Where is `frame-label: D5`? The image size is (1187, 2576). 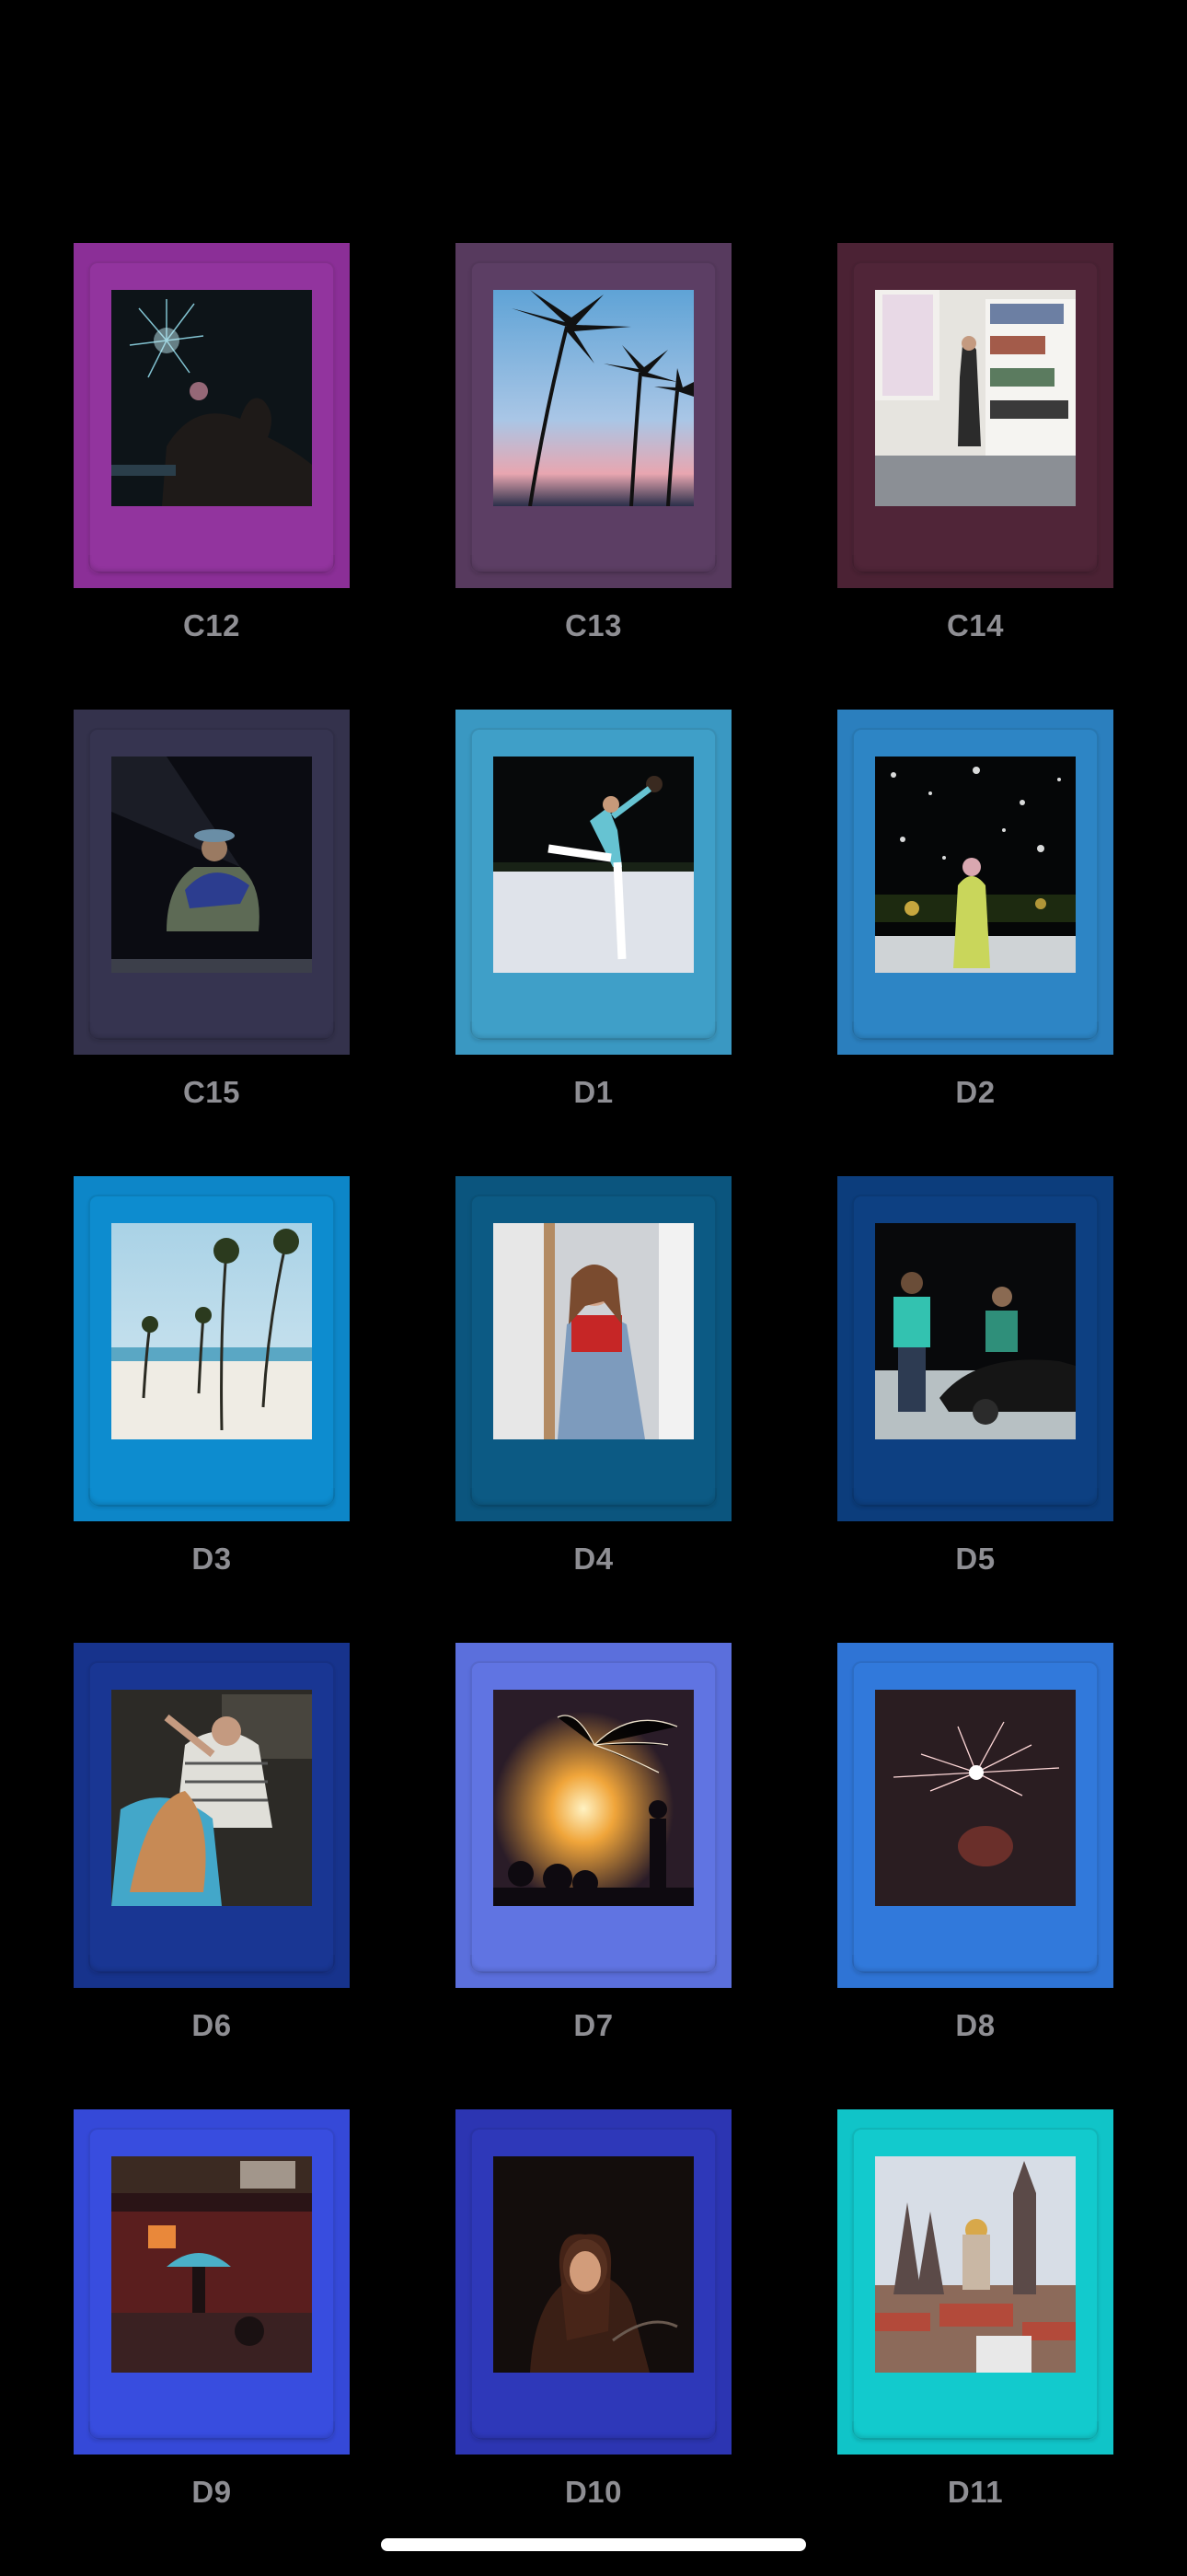
frame-label: D5 is located at coordinates (975, 1559).